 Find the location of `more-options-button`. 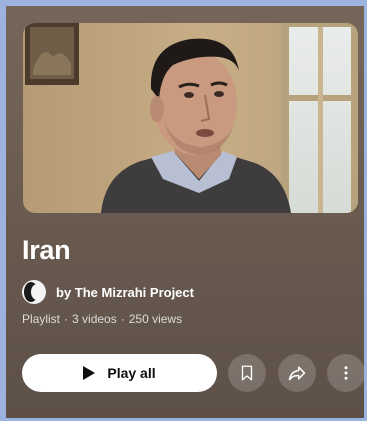

more-options-button is located at coordinates (345, 373).